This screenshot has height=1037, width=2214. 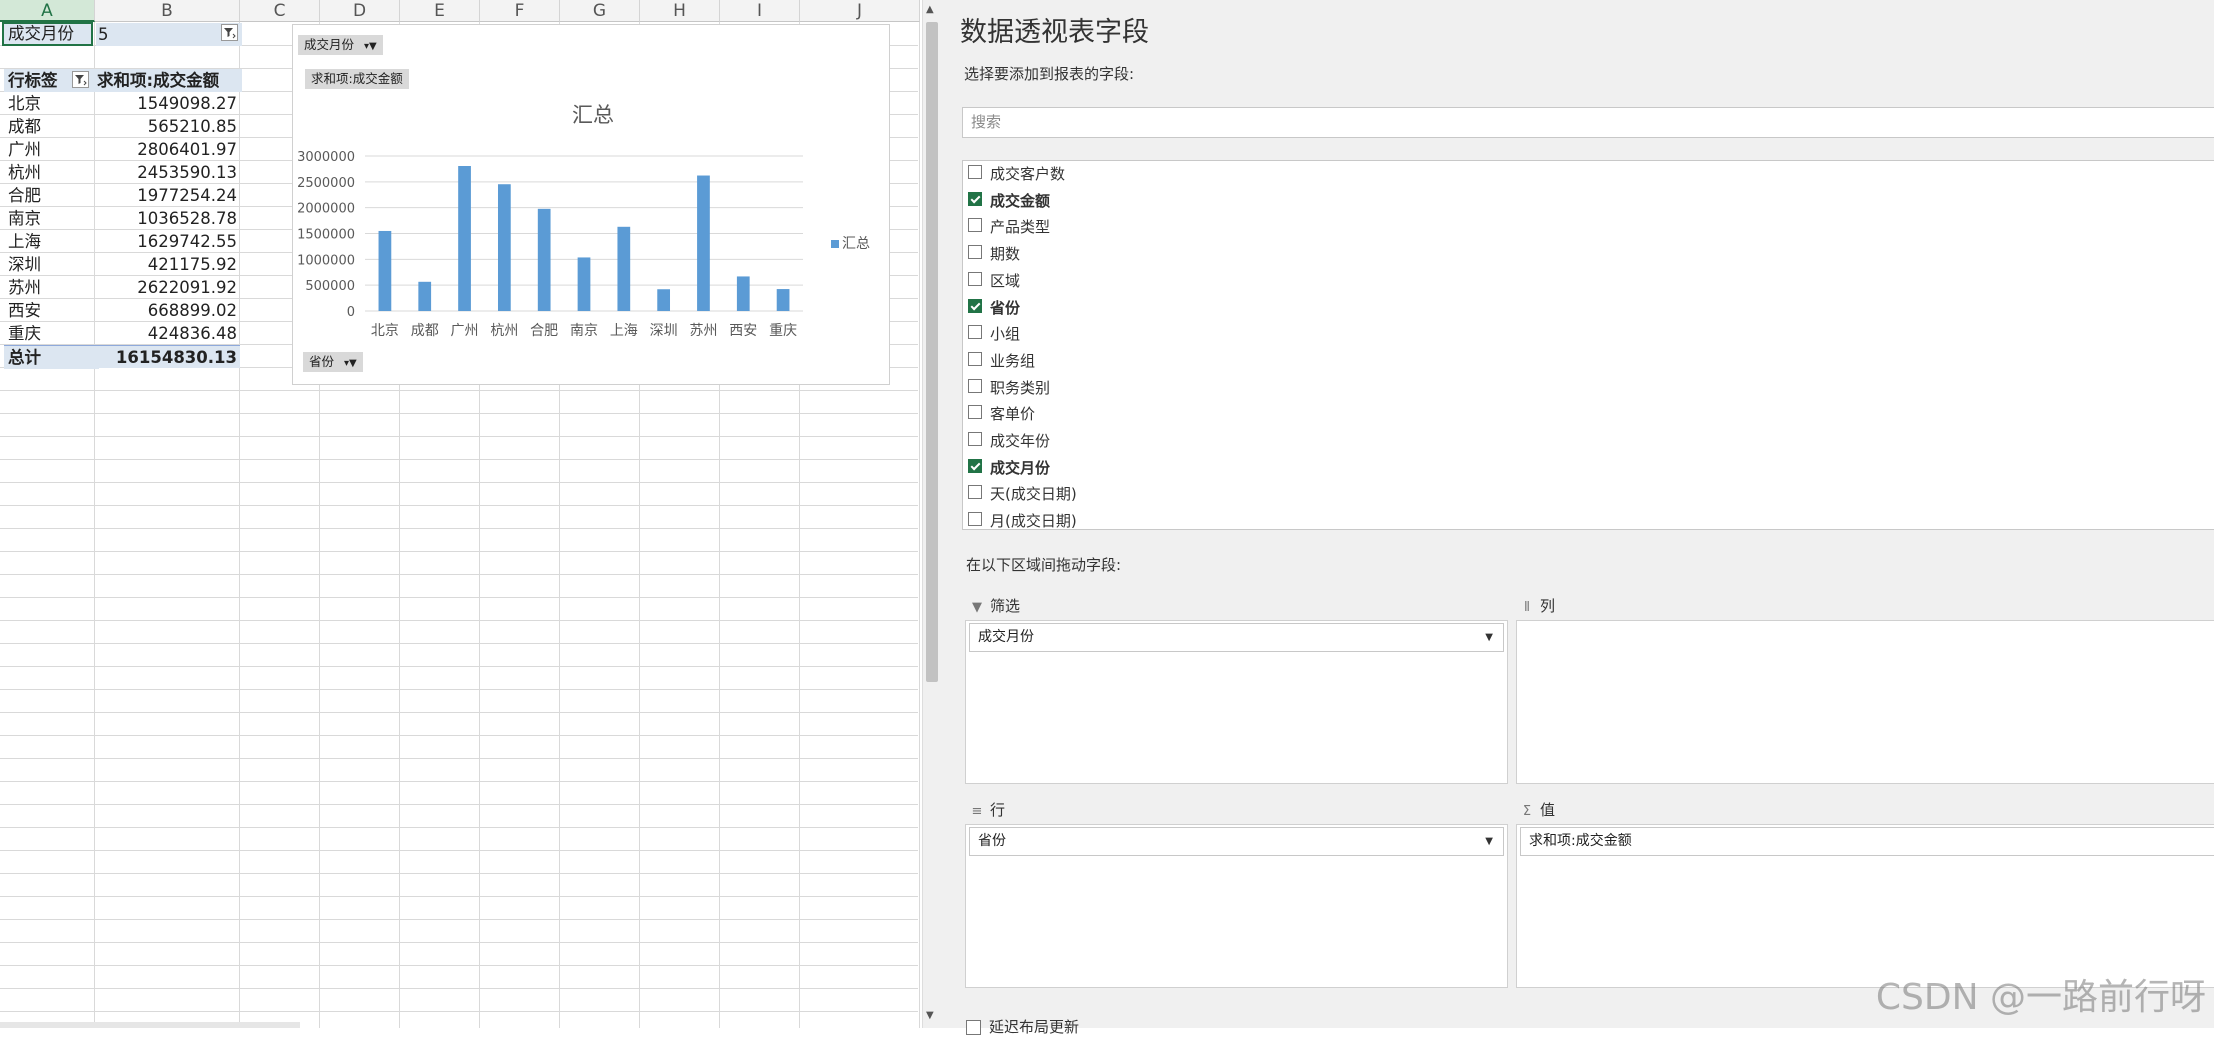 What do you see at coordinates (1263, 414) in the screenshot?
I see `field-item: 客单价` at bounding box center [1263, 414].